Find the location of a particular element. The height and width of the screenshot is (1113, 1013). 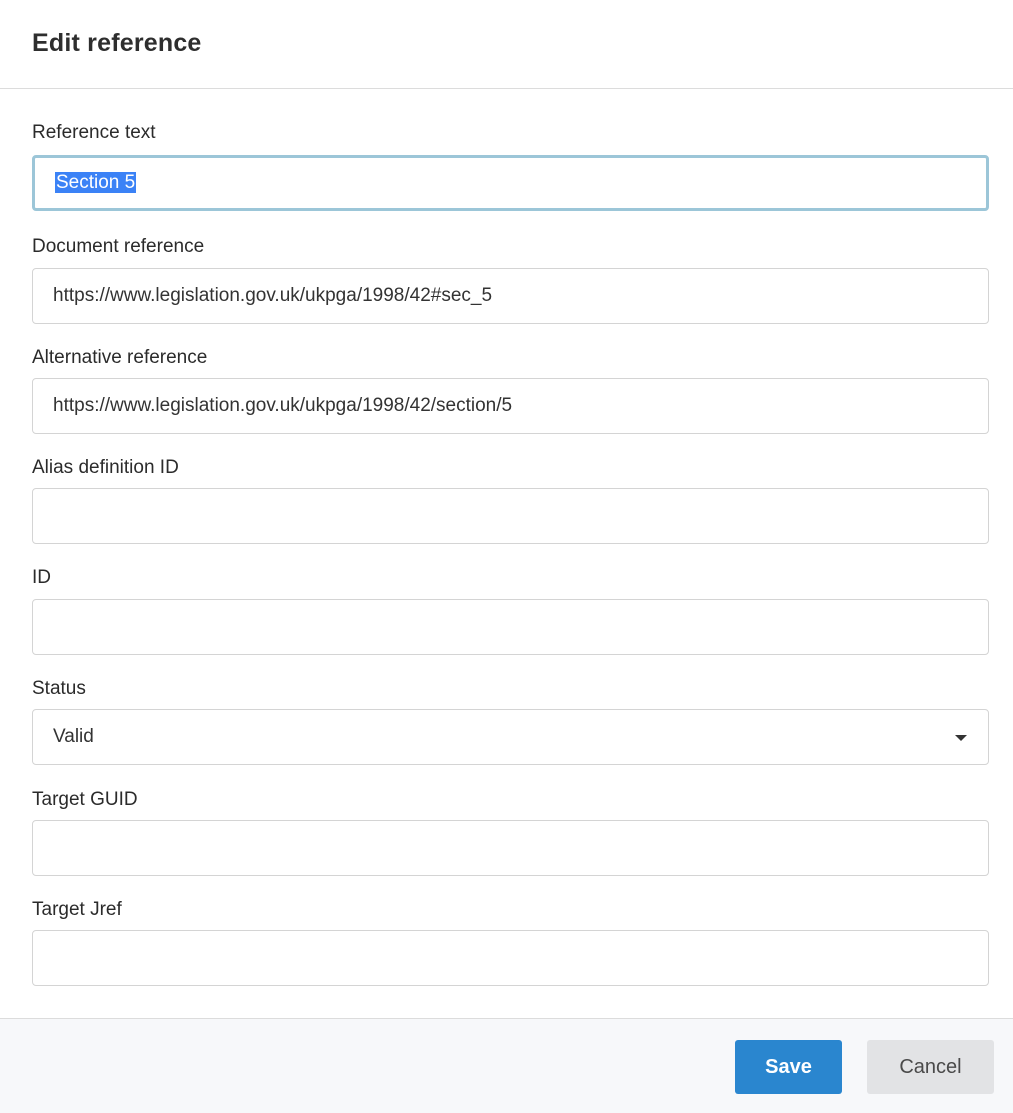

reference-text-selected-value: Section 5 is located at coordinates (96, 182).